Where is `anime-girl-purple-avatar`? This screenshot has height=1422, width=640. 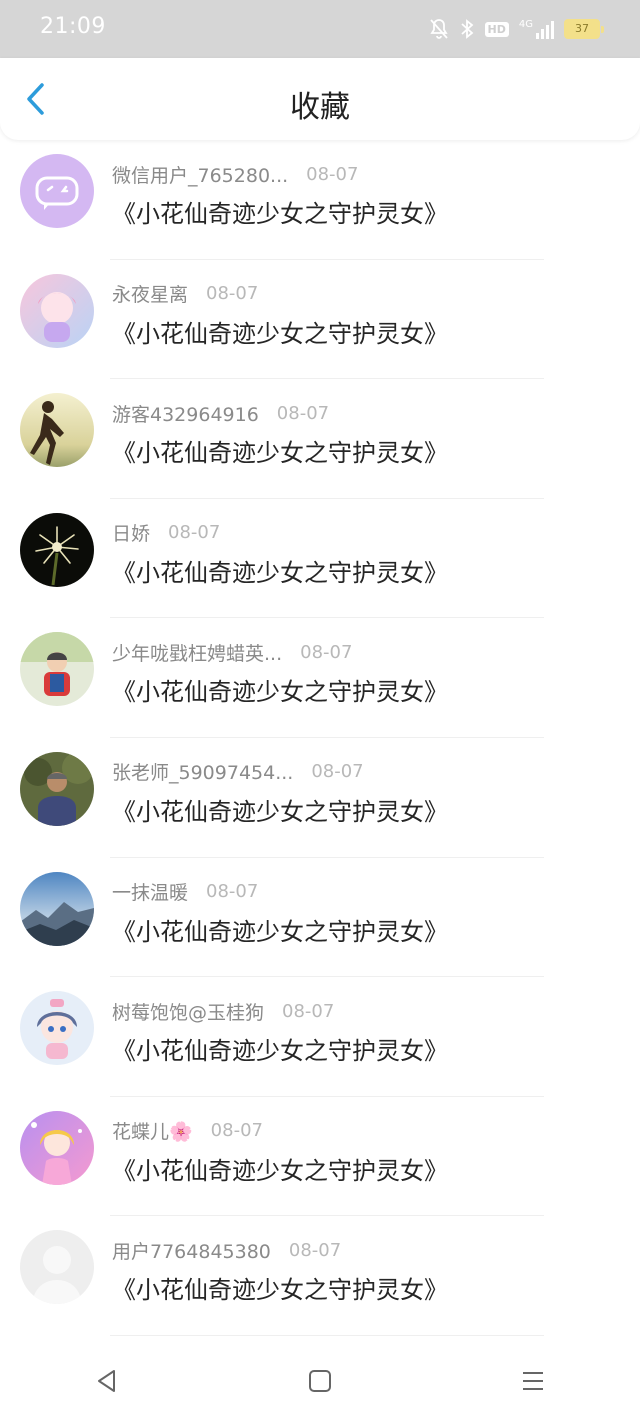
anime-girl-purple-avatar is located at coordinates (57, 1147).